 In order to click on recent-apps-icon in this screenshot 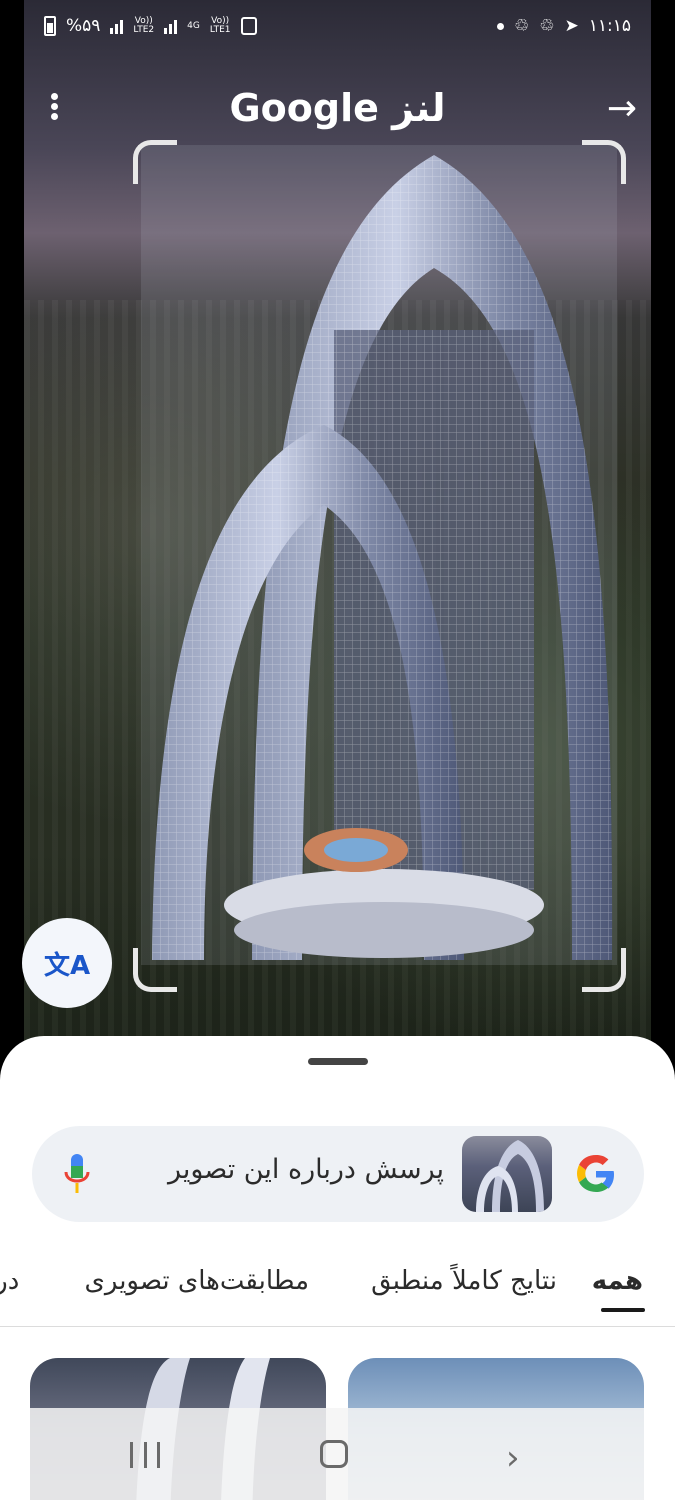, I will do `click(145, 1455)`.